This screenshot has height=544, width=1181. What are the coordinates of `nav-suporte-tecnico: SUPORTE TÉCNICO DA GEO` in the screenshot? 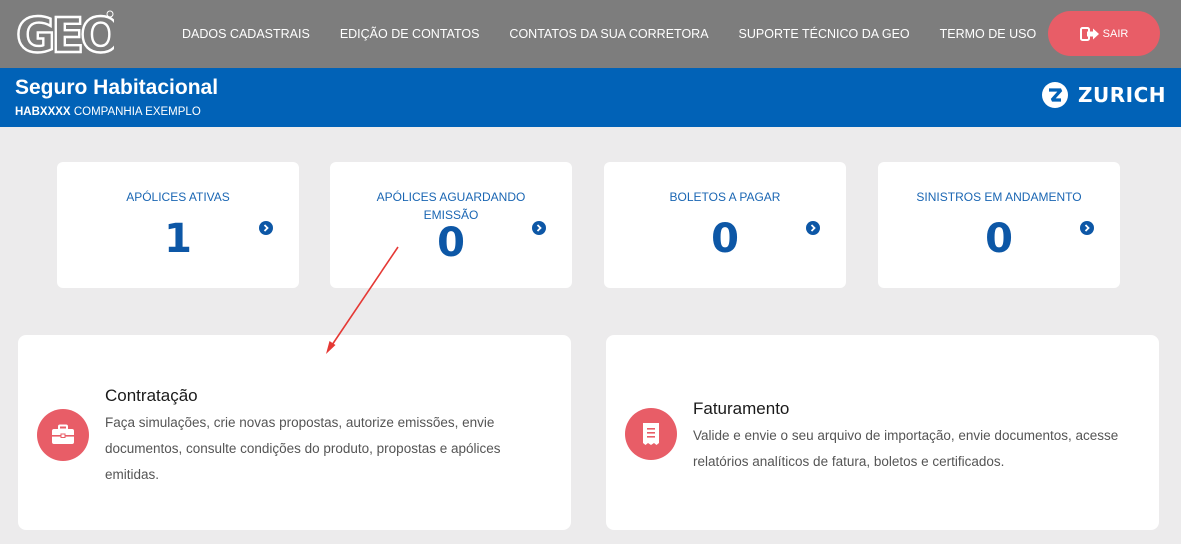 It's located at (824, 34).